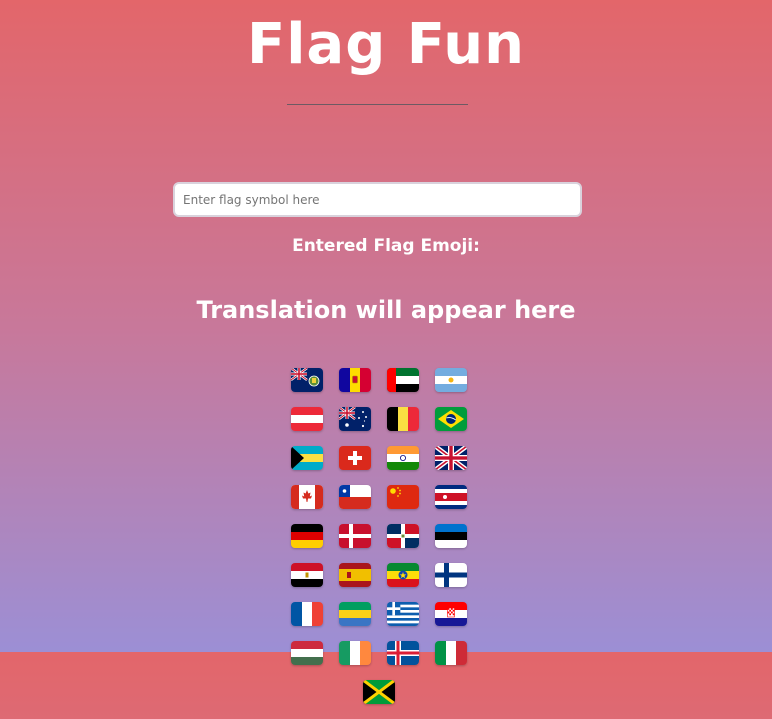  I want to click on flag-belgium, so click(403, 419).